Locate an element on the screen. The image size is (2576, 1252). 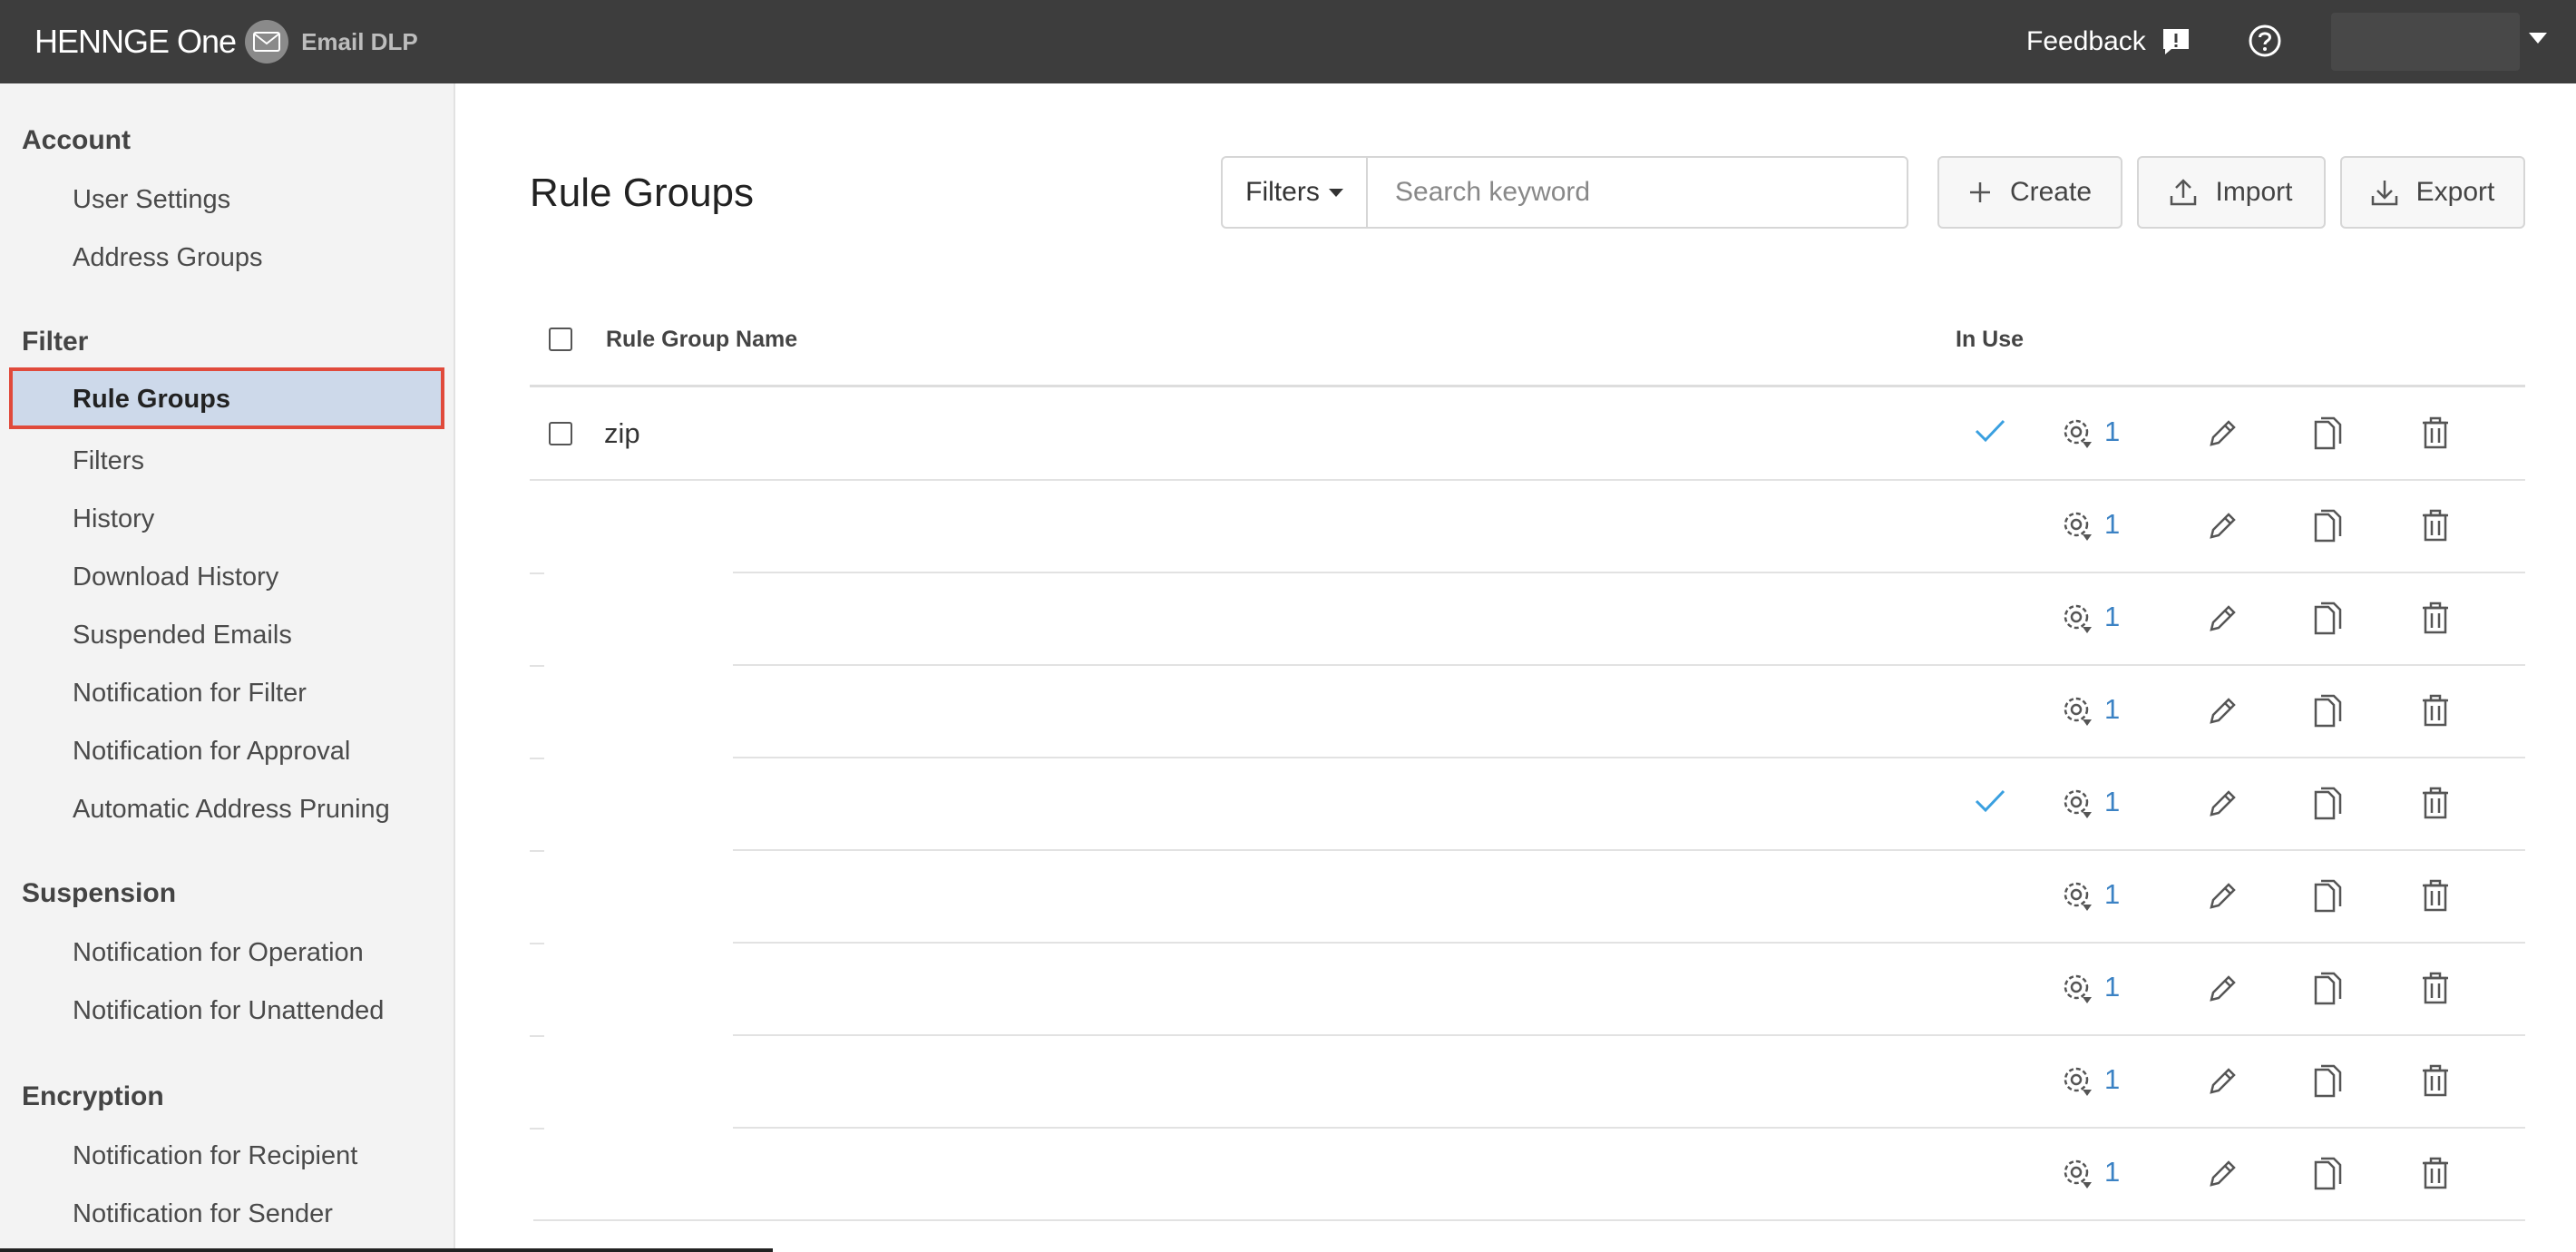
export-button: Export is located at coordinates (2432, 193).